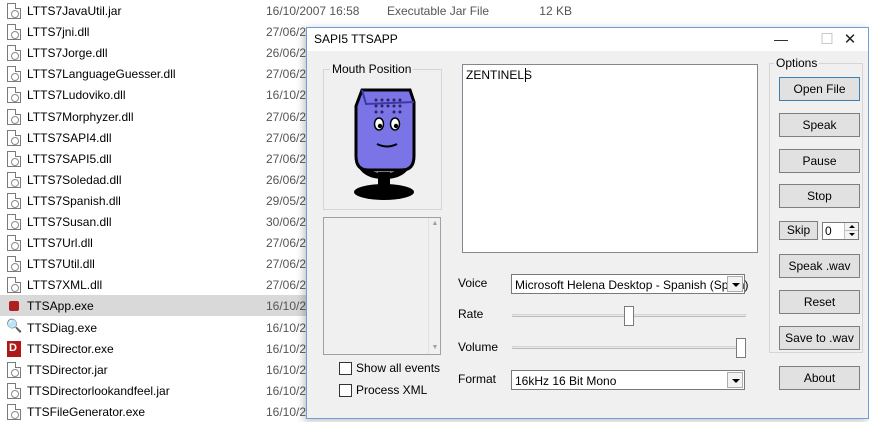 The image size is (869, 422). Describe the element at coordinates (67, 369) in the screenshot. I see `file-name: TTSDirector.jar` at that location.